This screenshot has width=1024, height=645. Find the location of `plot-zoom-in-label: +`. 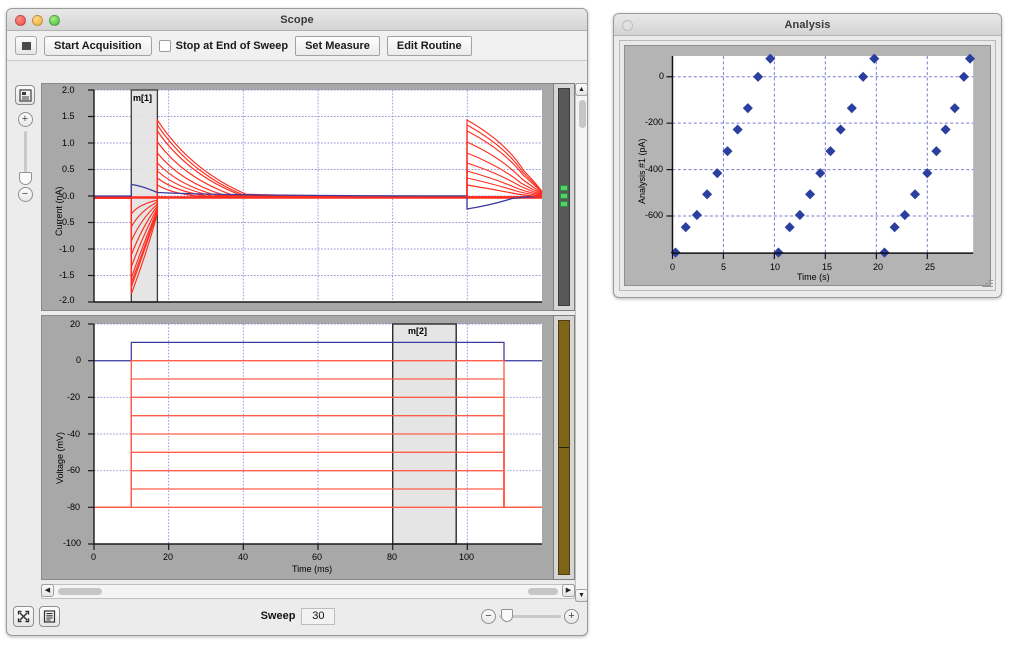

plot-zoom-in-label: + is located at coordinates (25, 119).